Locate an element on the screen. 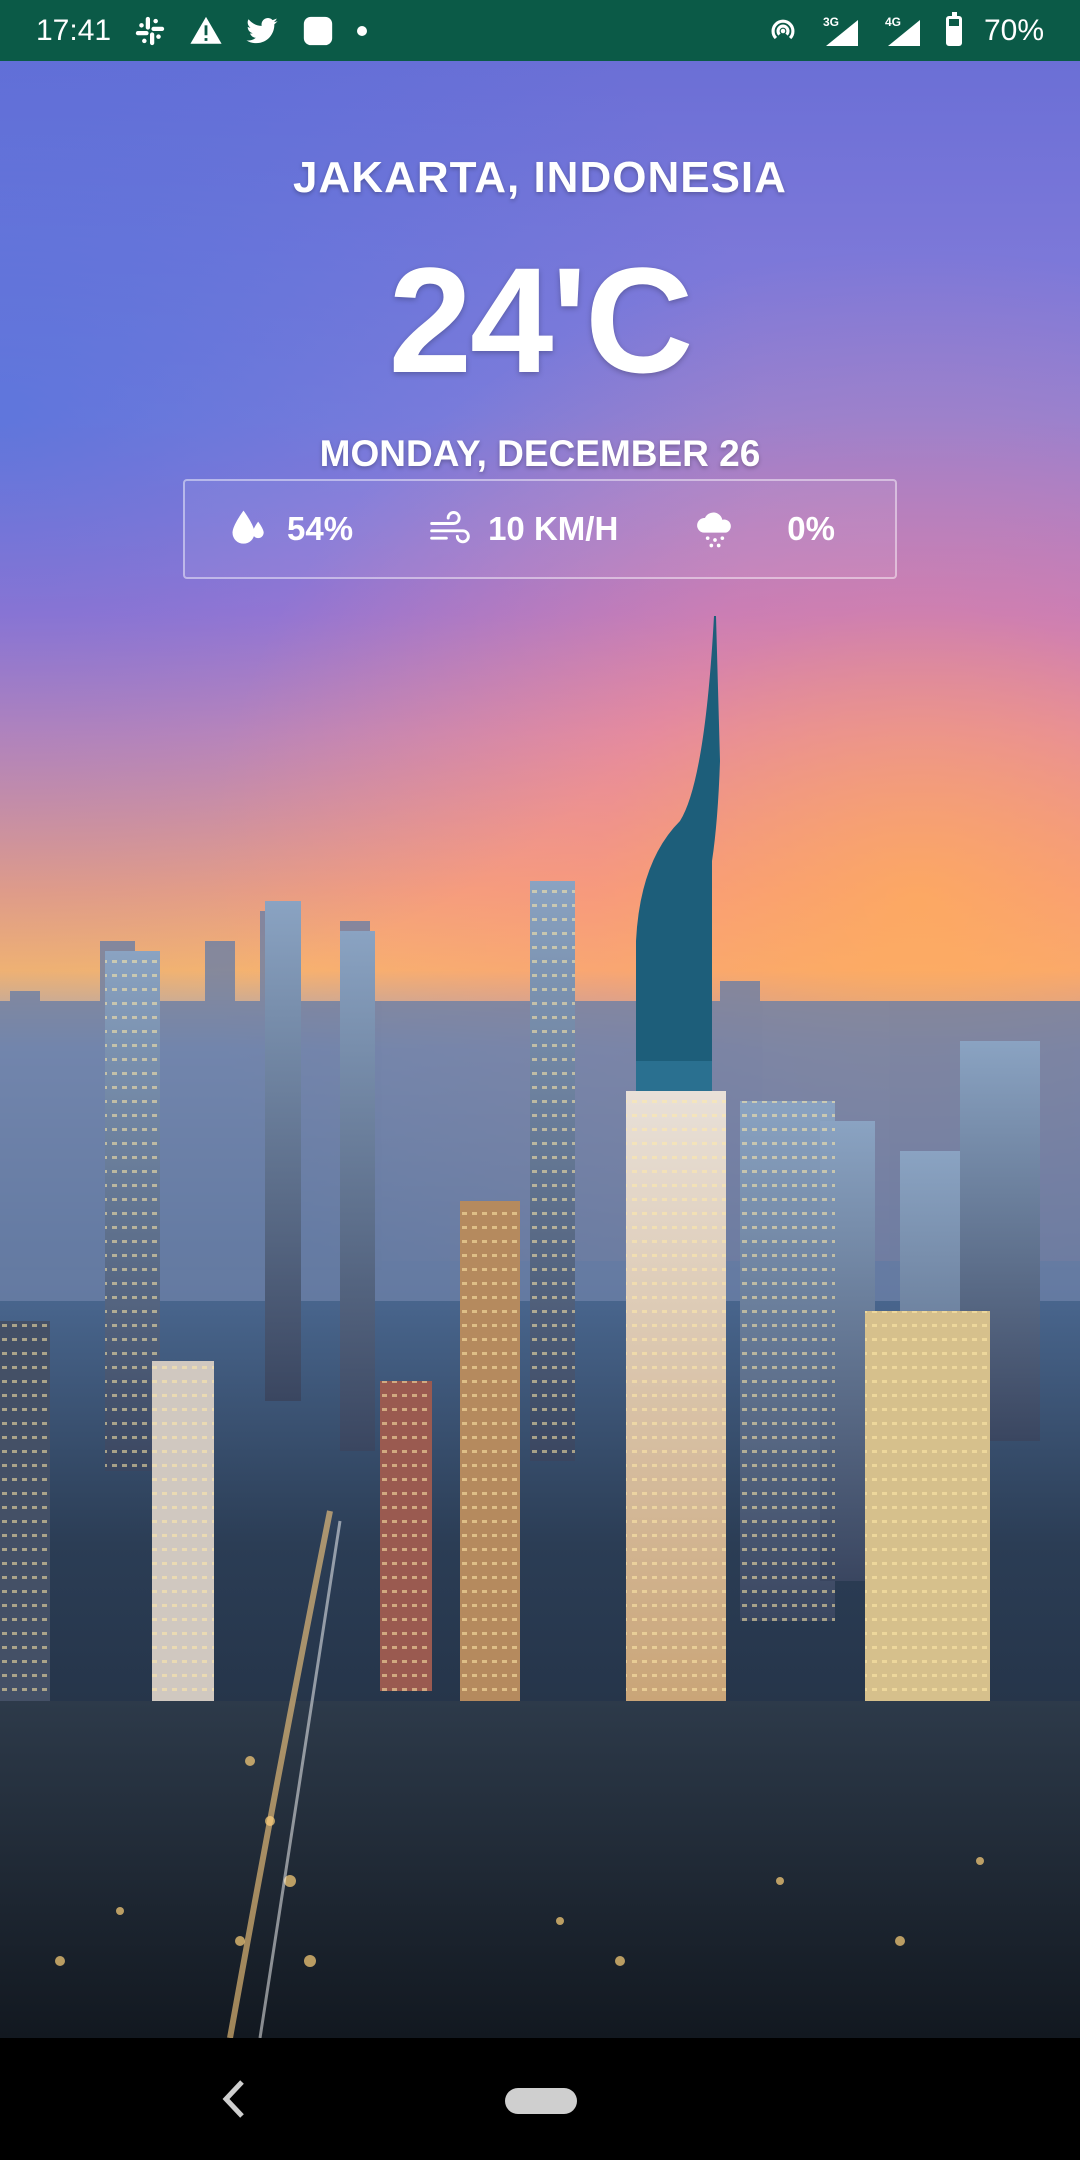 The height and width of the screenshot is (2160, 1080). humidity-icon is located at coordinates (248, 527).